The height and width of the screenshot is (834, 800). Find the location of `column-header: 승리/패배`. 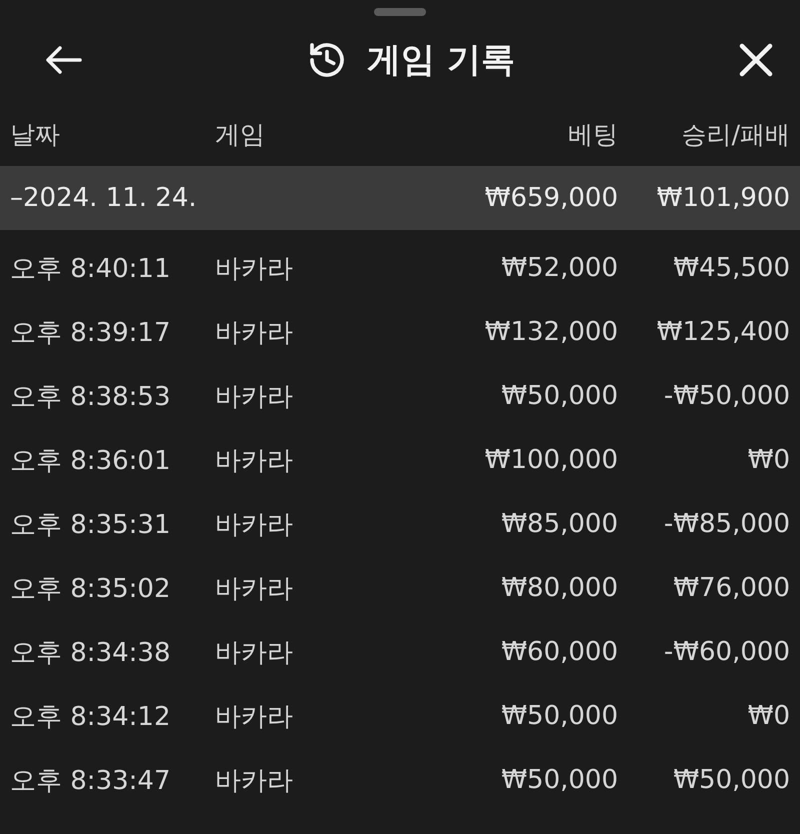

column-header: 승리/패배 is located at coordinates (735, 134).